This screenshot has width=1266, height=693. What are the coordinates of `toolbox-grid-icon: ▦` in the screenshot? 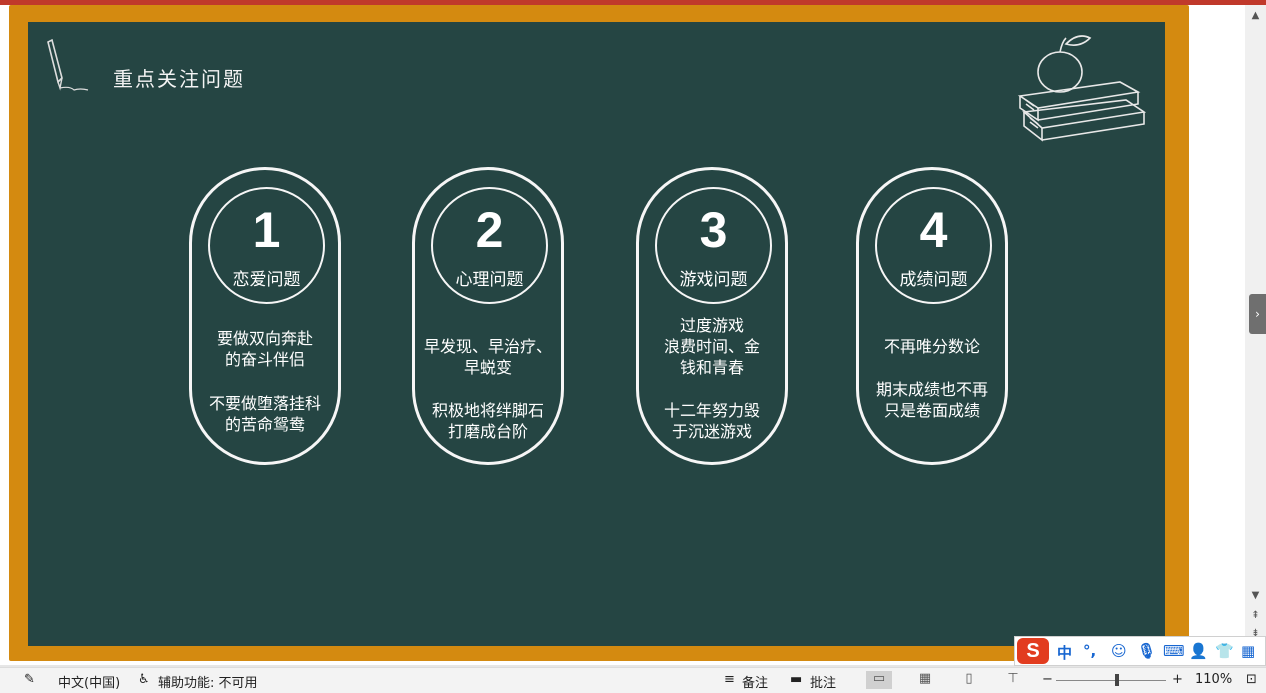 It's located at (1248, 651).